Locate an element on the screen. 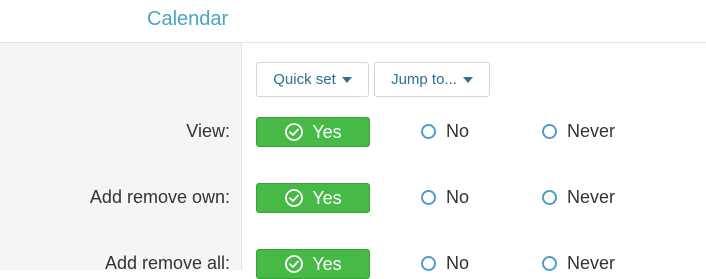 Image resolution: width=706 pixels, height=279 pixels. quick-set-label: Quick set is located at coordinates (304, 79).